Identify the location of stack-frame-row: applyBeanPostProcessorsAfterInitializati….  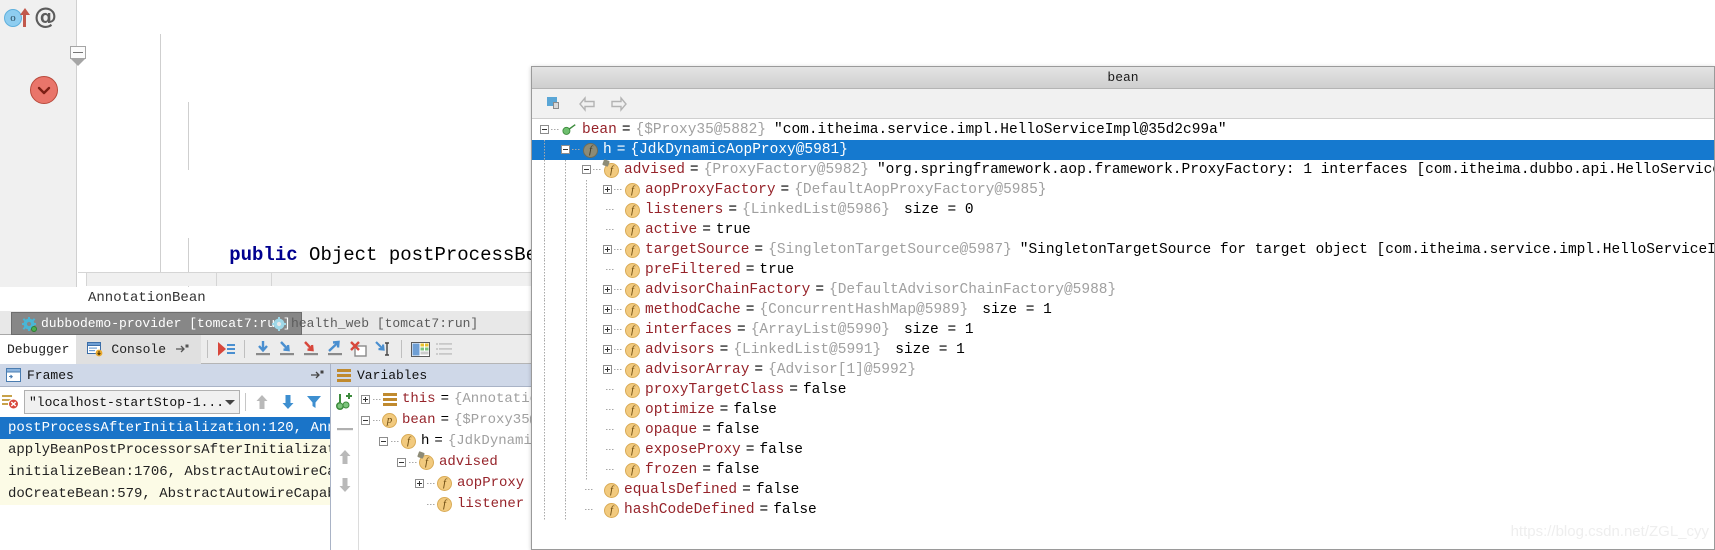
(165, 450).